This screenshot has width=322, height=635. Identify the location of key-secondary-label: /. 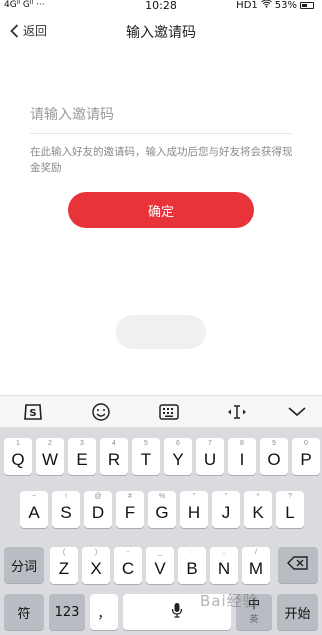
(256, 552).